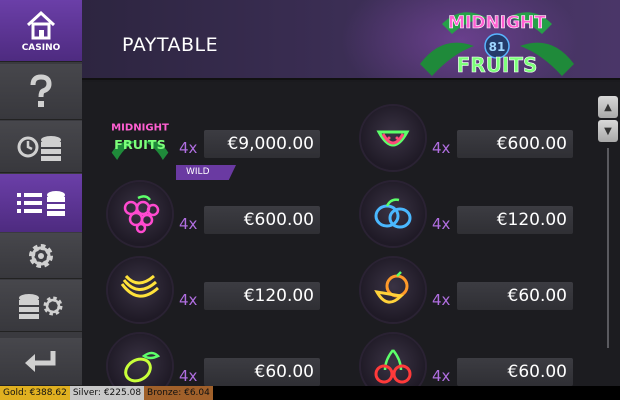 Image resolution: width=620 pixels, height=400 pixels. I want to click on symbol-grapes, so click(140, 214).